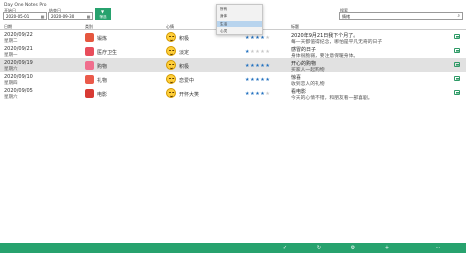 The height and width of the screenshot is (253, 466). Describe the element at coordinates (233, 248) in the screenshot. I see `bottom-toolbar: ✓ ↻ ⚙ + ⋯` at that location.